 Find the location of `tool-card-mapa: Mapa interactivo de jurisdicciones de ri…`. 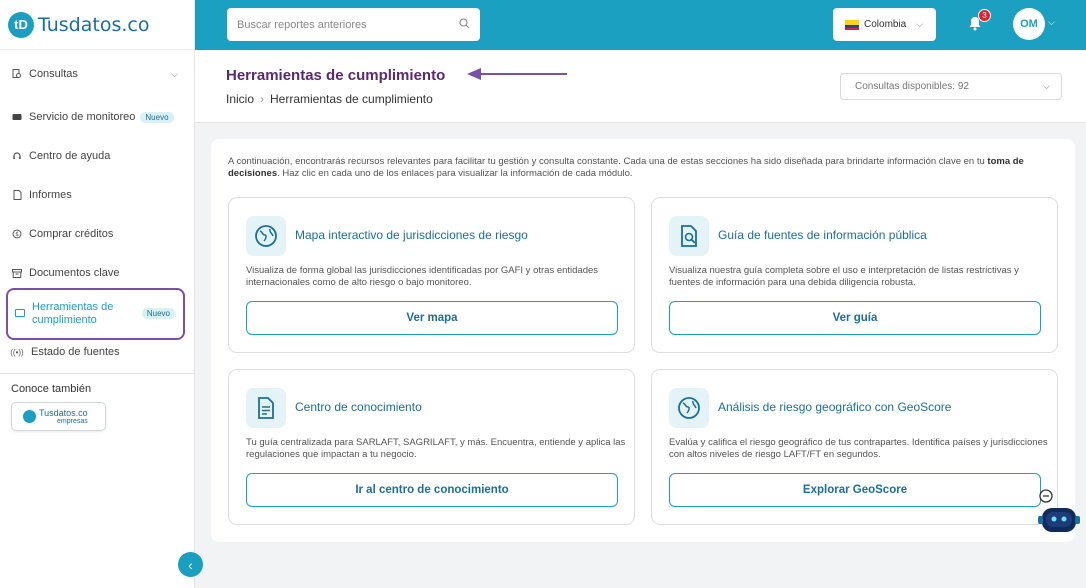

tool-card-mapa: Mapa interactivo de jurisdicciones de ri… is located at coordinates (431, 275).